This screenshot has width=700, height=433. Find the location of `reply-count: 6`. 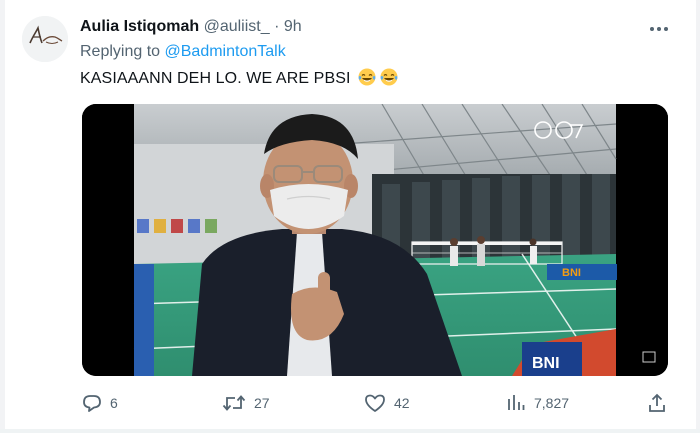

reply-count: 6 is located at coordinates (114, 403).